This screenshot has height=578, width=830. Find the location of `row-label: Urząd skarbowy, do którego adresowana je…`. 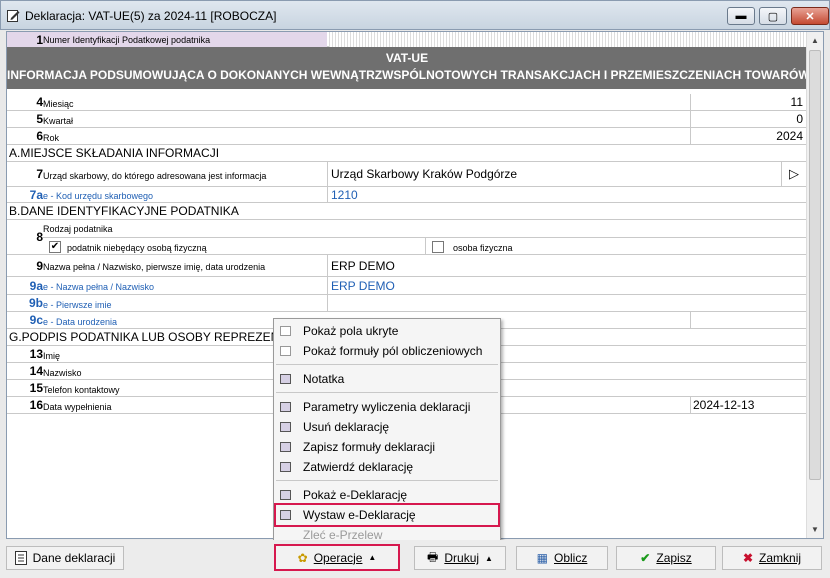

row-label: Urząd skarbowy, do którego adresowana je… is located at coordinates (155, 176).